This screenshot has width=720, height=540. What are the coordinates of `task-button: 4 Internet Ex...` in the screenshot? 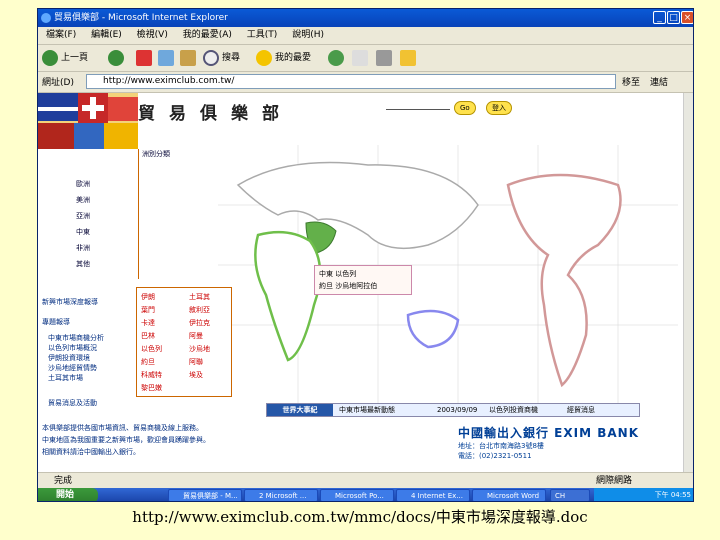 It's located at (433, 495).